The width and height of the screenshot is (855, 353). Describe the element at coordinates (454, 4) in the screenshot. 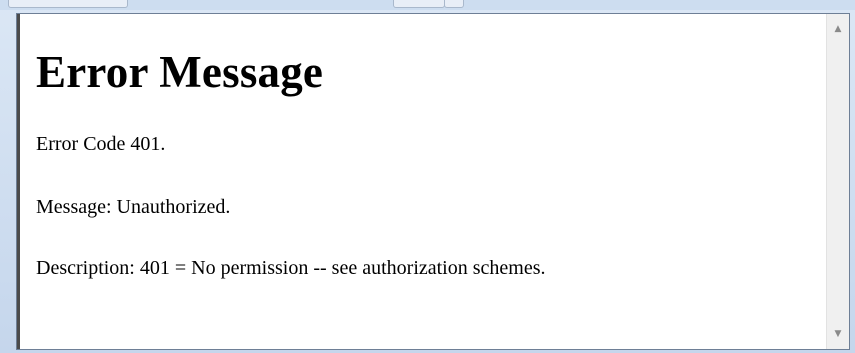

I see `new-tab-button` at that location.